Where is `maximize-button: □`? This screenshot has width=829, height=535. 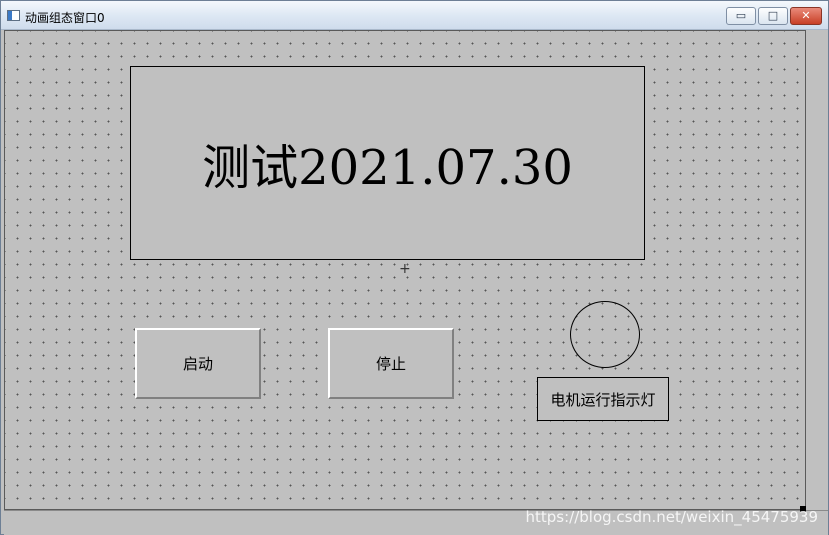 maximize-button: □ is located at coordinates (773, 16).